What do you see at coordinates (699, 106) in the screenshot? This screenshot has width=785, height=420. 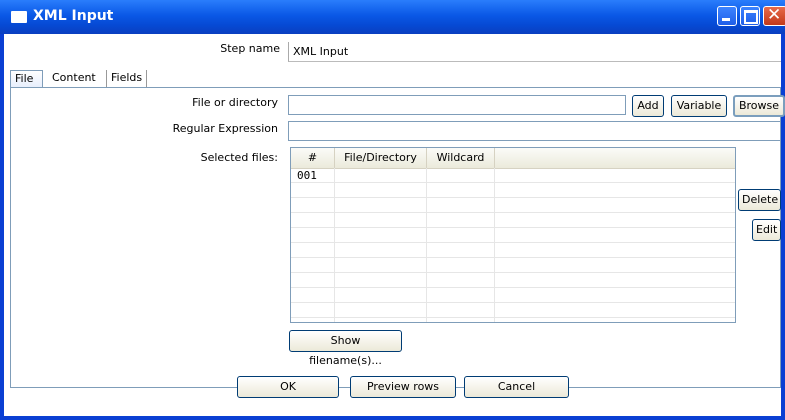 I see `variable-button: Variable` at bounding box center [699, 106].